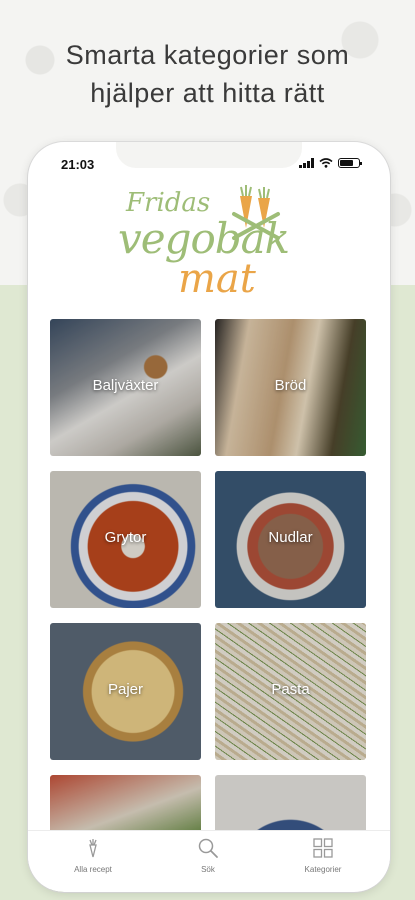  What do you see at coordinates (350, 163) in the screenshot?
I see `battery-icon` at bounding box center [350, 163].